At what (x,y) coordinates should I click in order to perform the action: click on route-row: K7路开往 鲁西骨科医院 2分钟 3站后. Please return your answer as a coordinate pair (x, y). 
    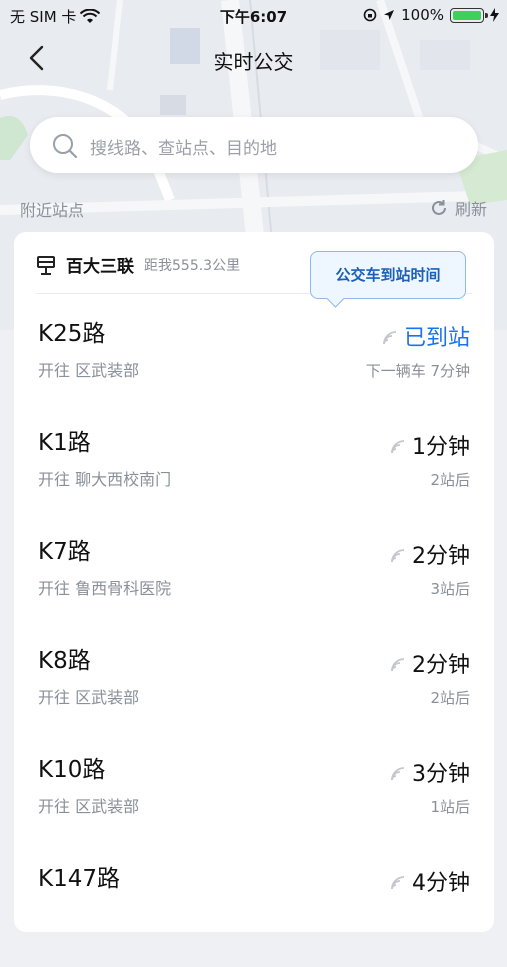
    Looking at the image, I should click on (254, 586).